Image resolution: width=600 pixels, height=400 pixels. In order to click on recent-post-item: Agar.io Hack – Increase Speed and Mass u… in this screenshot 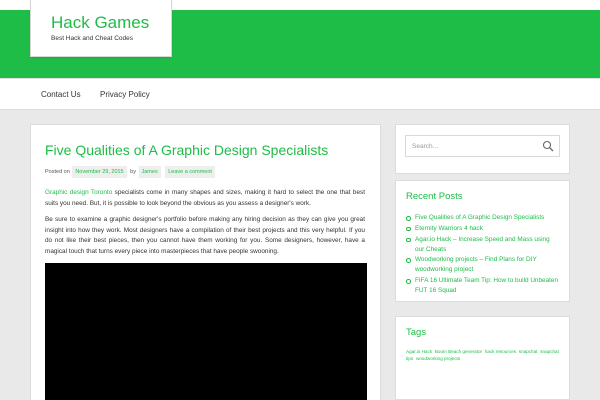, I will do `click(482, 245)`.